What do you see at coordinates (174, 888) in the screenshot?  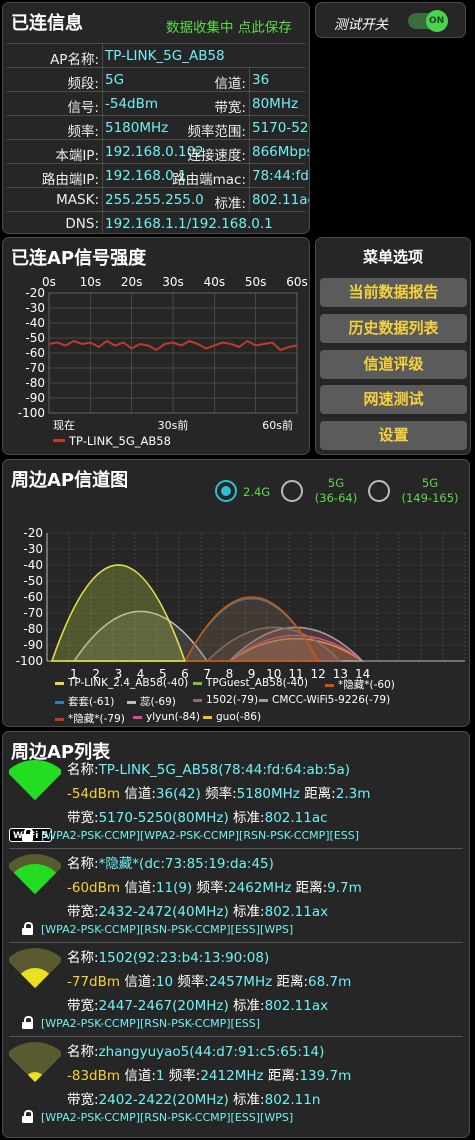 I see `ap-channel: 11(9)` at bounding box center [174, 888].